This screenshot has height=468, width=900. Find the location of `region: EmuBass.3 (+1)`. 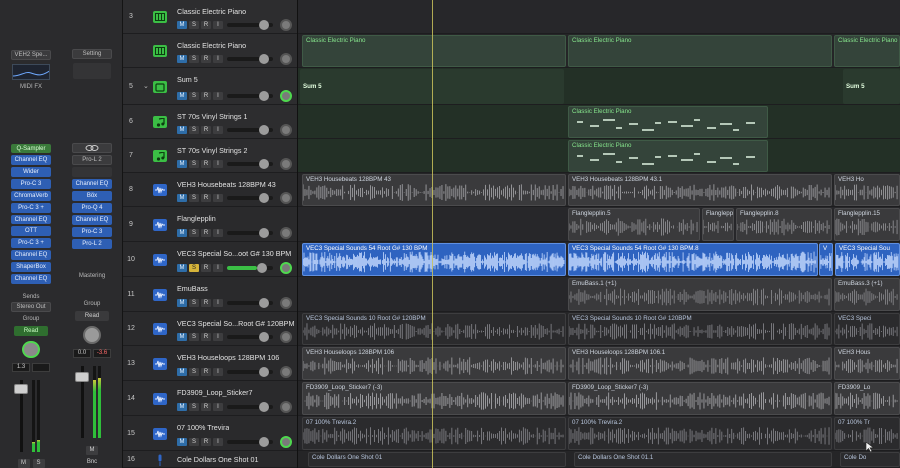

region: EmuBass.3 (+1) is located at coordinates (867, 294).